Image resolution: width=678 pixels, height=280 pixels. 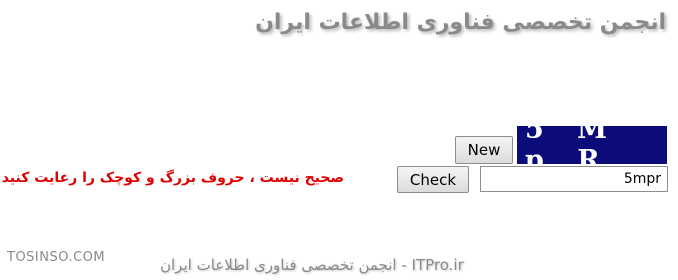 I want to click on new-captcha-button: New, so click(x=484, y=150).